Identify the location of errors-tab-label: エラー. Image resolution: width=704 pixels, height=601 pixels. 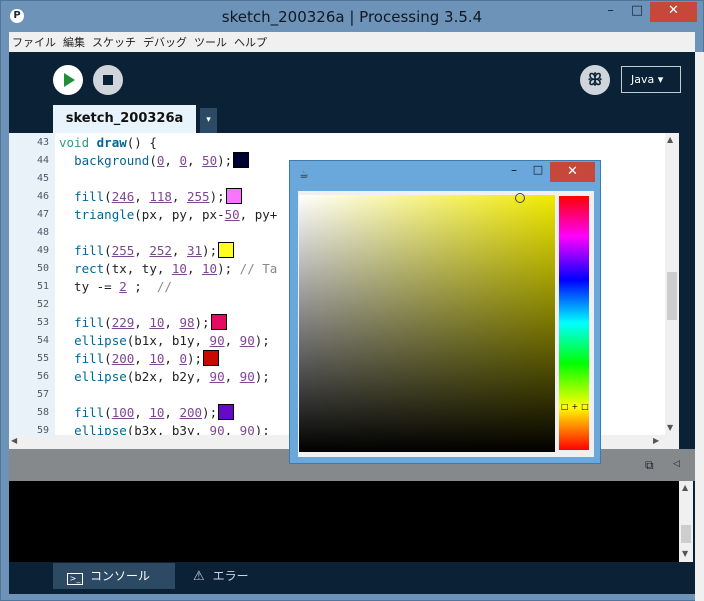
(230, 576).